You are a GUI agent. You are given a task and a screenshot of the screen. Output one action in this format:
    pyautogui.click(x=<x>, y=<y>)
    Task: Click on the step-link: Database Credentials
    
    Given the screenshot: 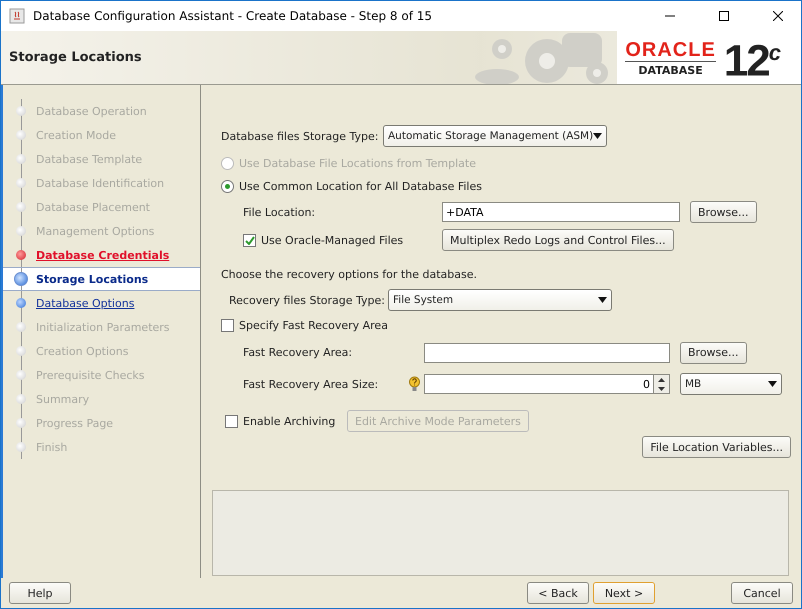 What is the action you would take?
    pyautogui.click(x=103, y=255)
    